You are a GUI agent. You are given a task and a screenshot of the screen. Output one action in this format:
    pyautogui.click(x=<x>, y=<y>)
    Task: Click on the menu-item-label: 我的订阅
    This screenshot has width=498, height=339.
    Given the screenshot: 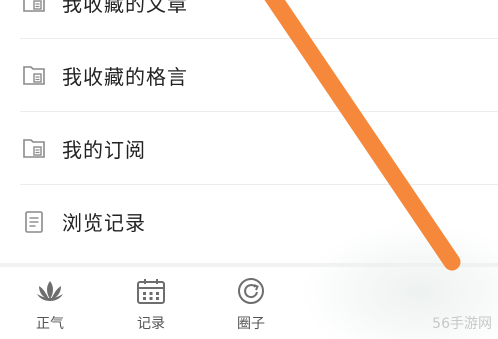 What is the action you would take?
    pyautogui.click(x=104, y=149)
    